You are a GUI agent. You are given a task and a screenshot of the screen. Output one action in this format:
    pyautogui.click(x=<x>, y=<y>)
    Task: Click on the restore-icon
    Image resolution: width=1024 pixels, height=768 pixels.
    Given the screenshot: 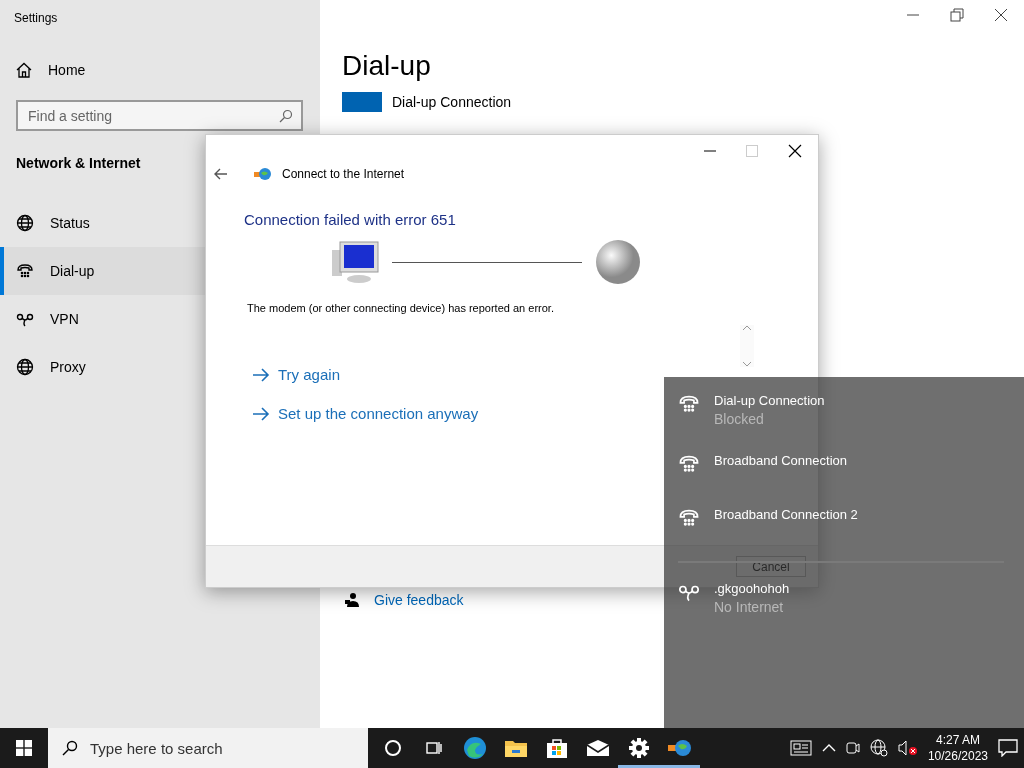 What is the action you would take?
    pyautogui.click(x=957, y=15)
    